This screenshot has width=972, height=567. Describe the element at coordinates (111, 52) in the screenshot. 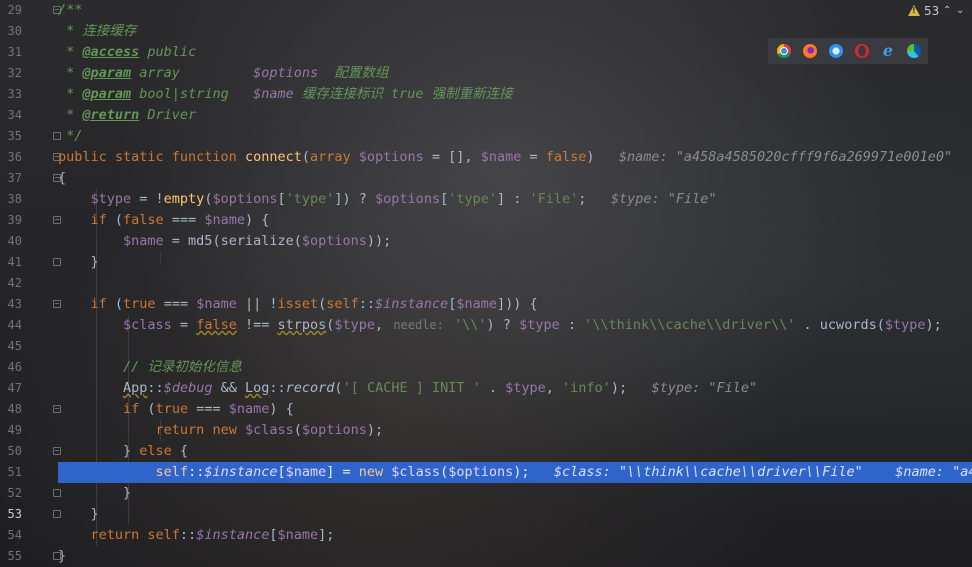

I see `code-token: @access` at that location.